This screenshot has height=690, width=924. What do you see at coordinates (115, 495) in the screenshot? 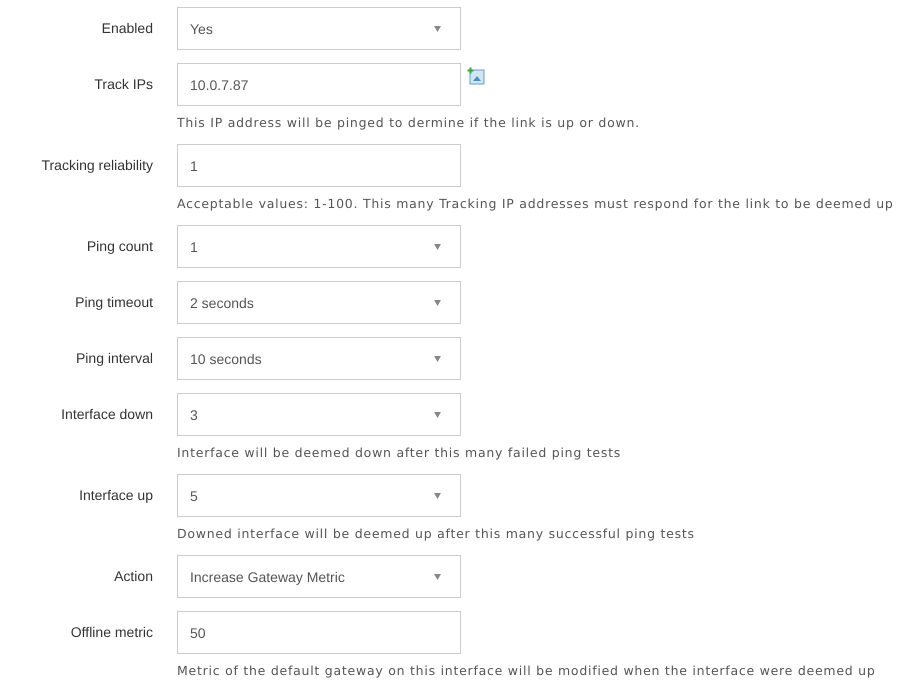
I see `field-label: Interface up` at bounding box center [115, 495].